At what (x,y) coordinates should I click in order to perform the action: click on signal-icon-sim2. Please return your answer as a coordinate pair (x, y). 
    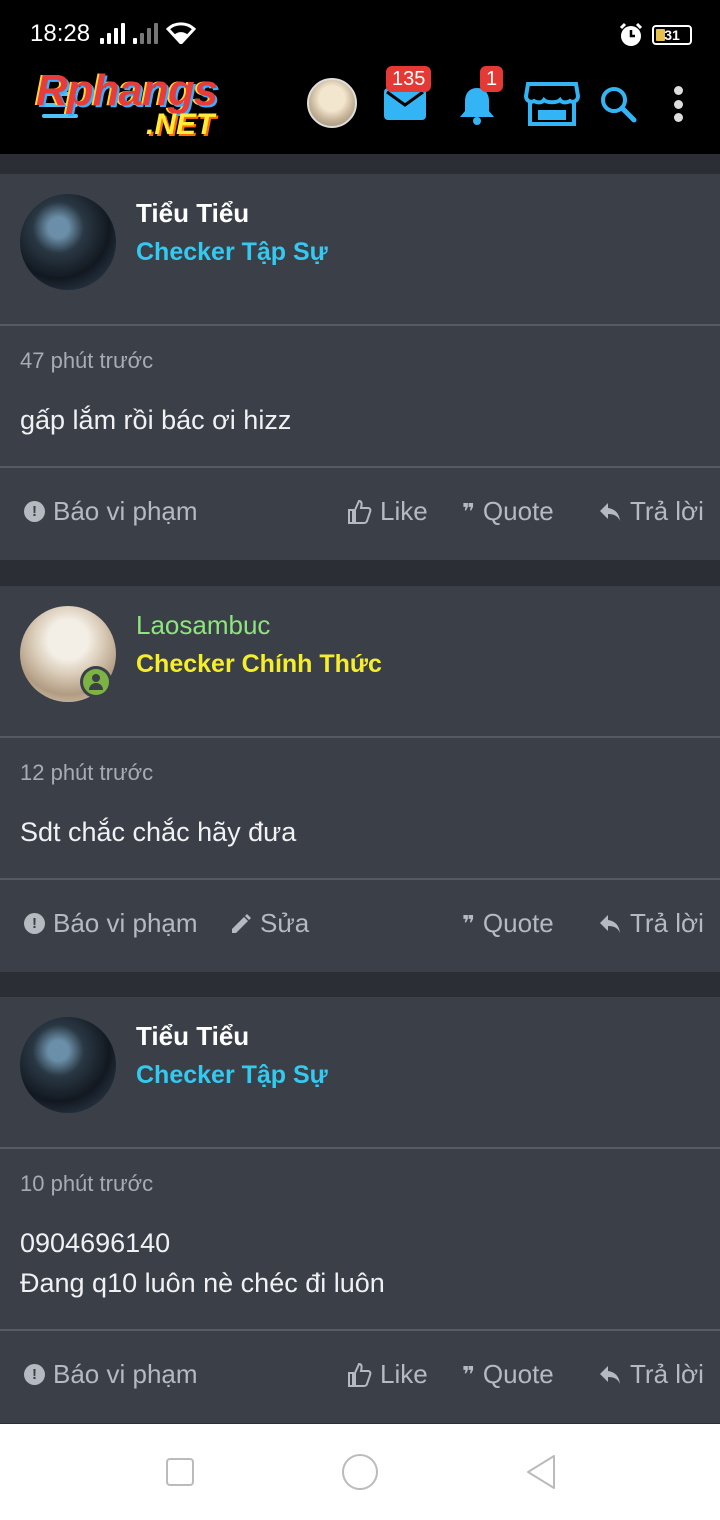
    Looking at the image, I should click on (145, 33).